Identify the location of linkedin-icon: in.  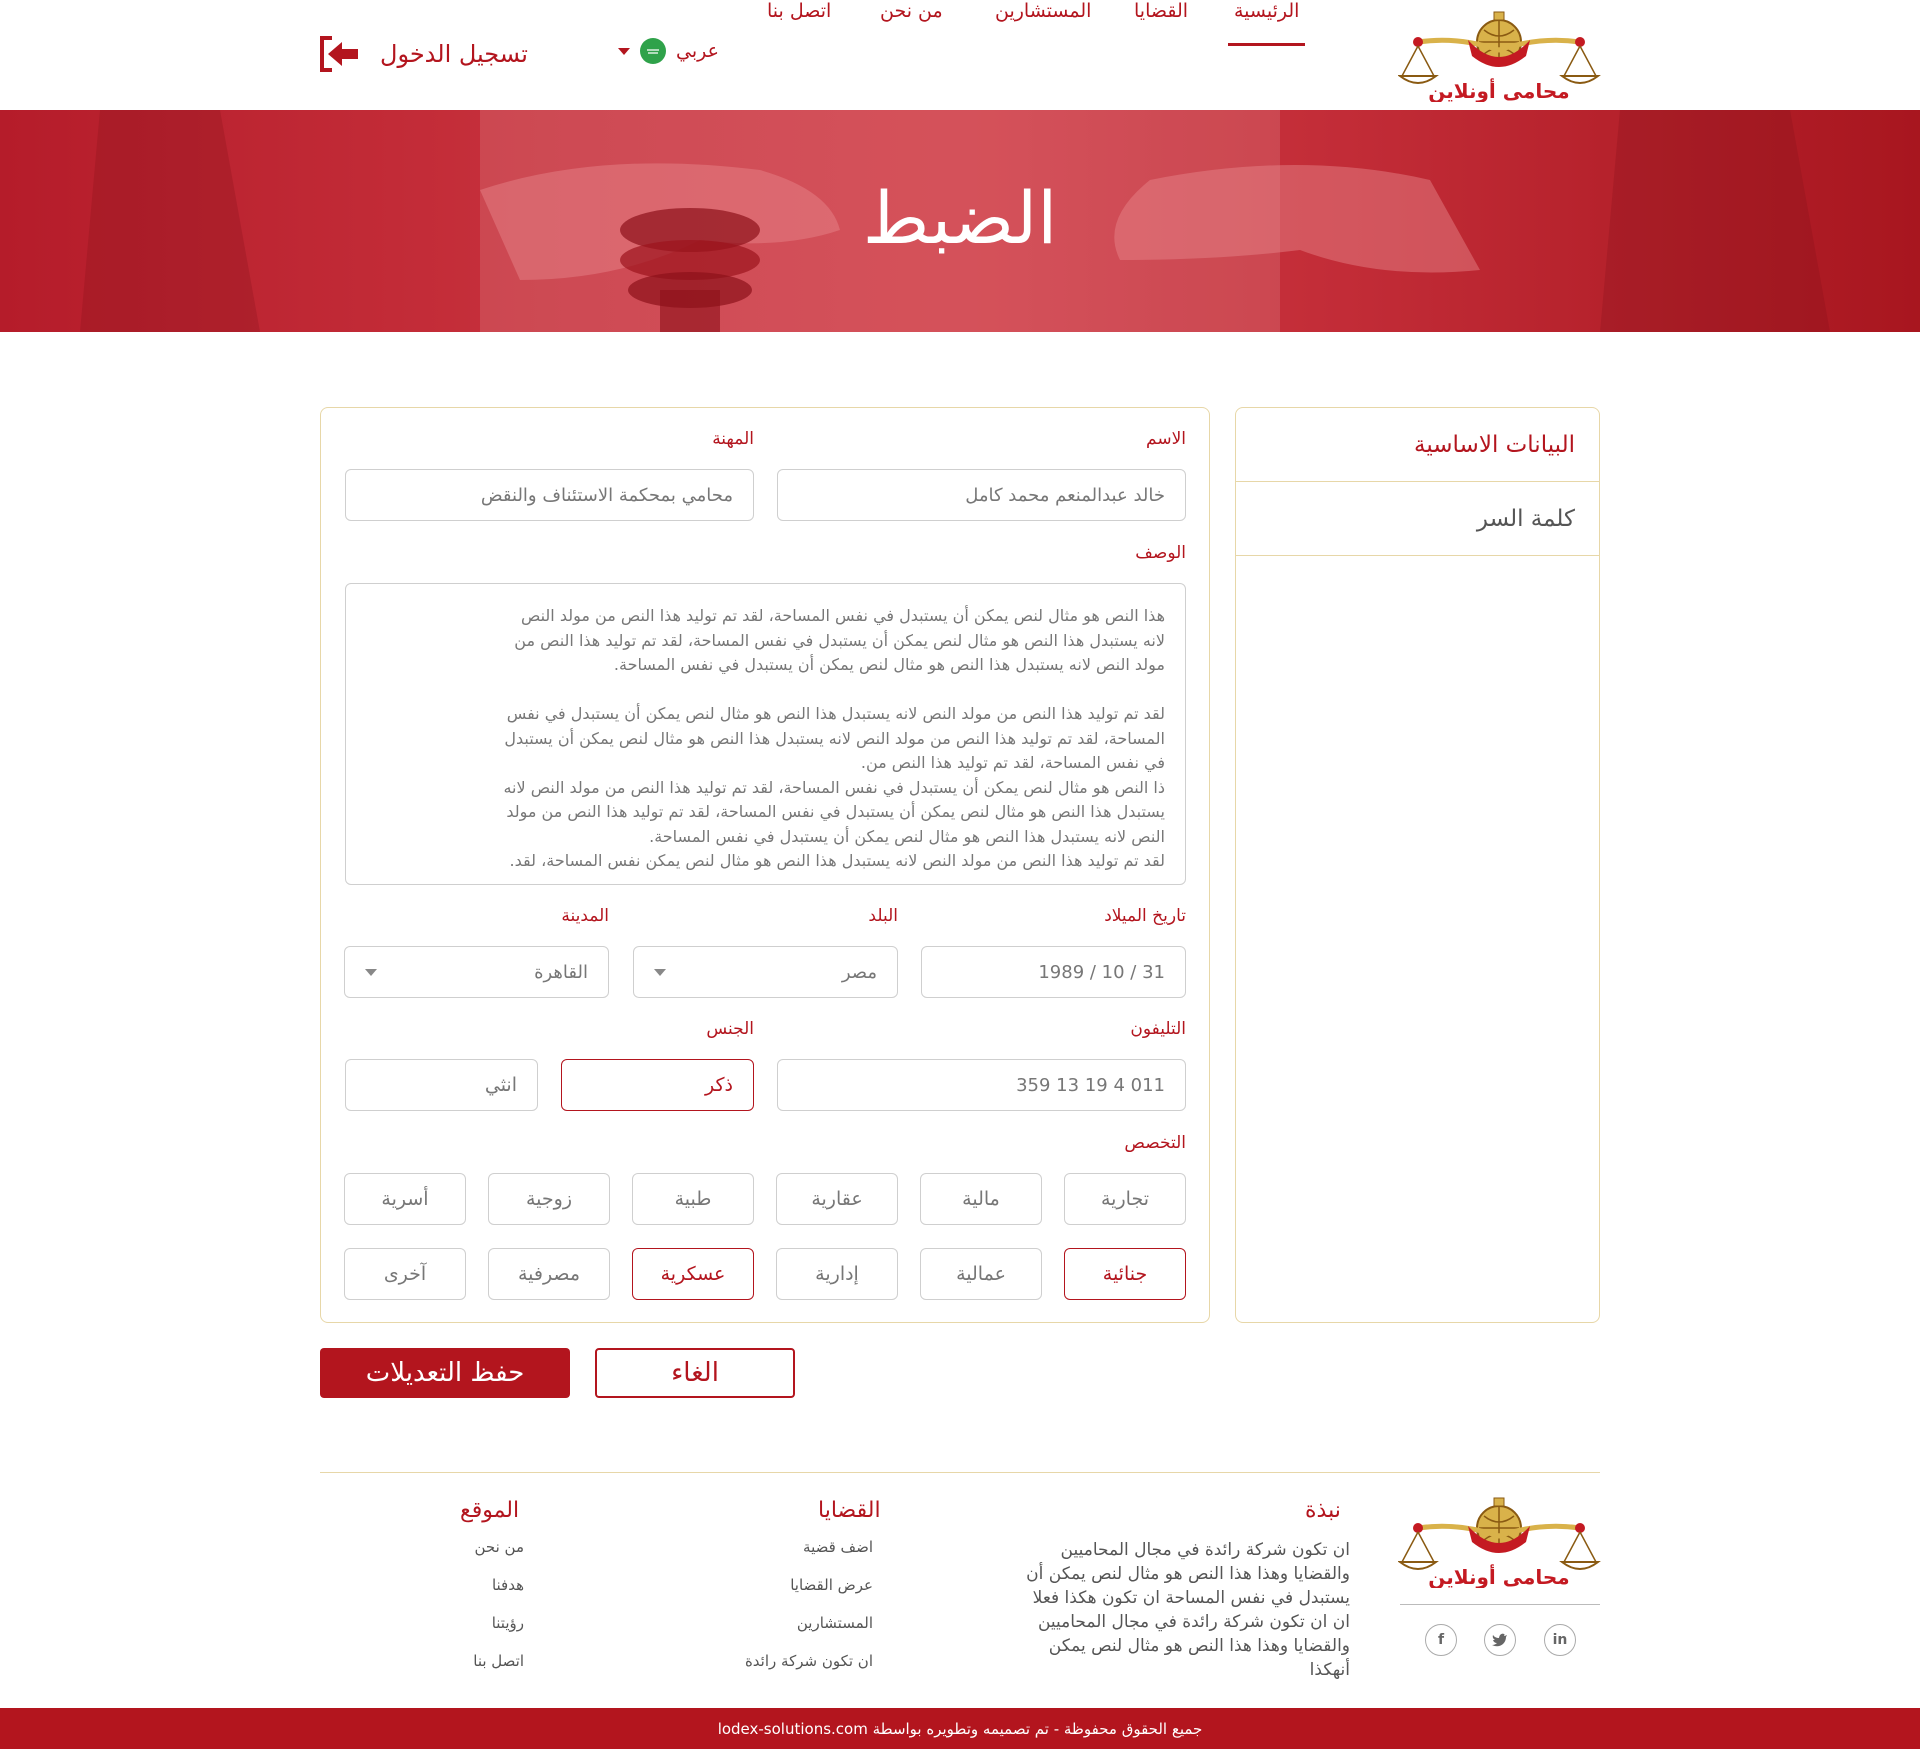
(1560, 1640).